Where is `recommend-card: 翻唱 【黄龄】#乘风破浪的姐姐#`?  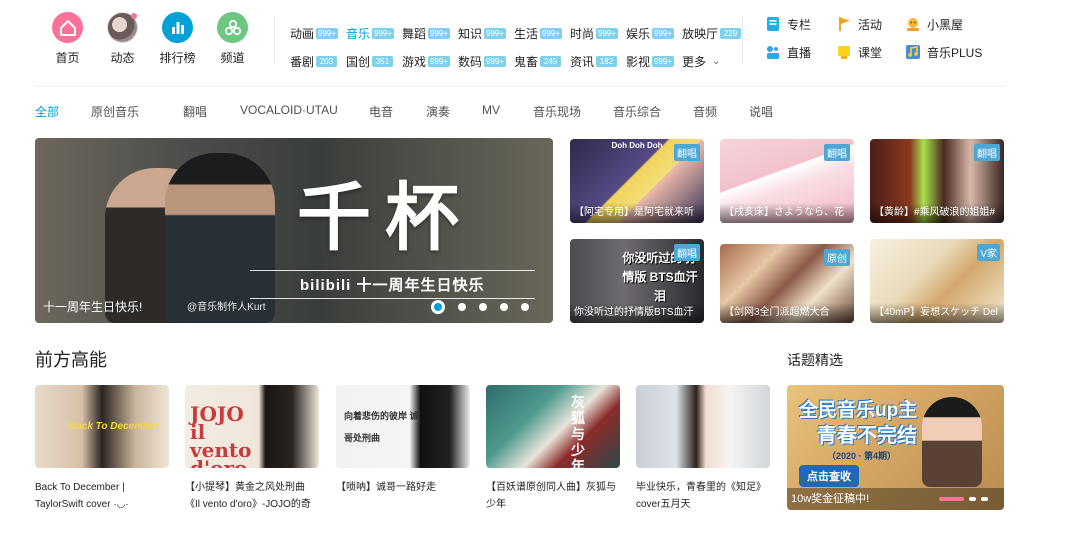 recommend-card: 翻唱 【黄龄】#乘风破浪的姐姐# is located at coordinates (937, 181).